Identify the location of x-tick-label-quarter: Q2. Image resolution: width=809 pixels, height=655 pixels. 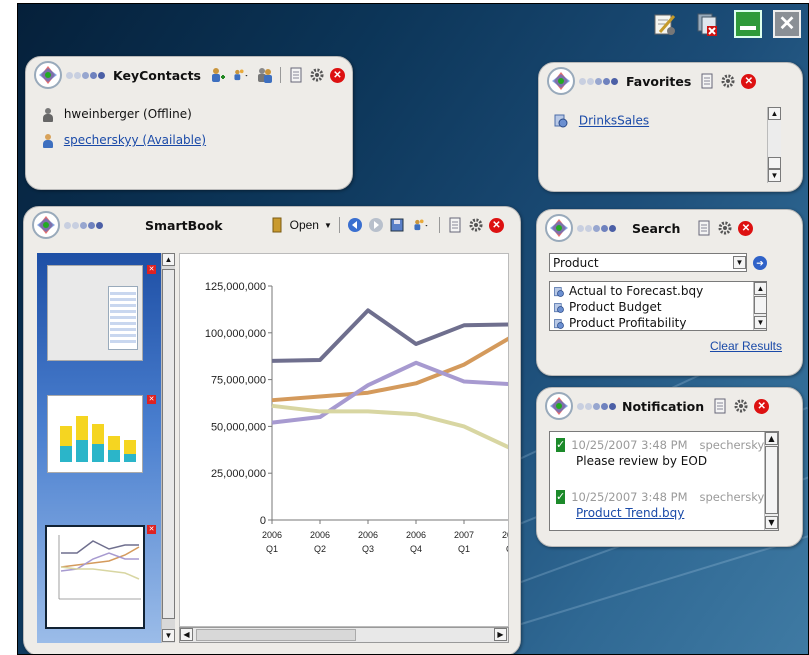
(507, 549).